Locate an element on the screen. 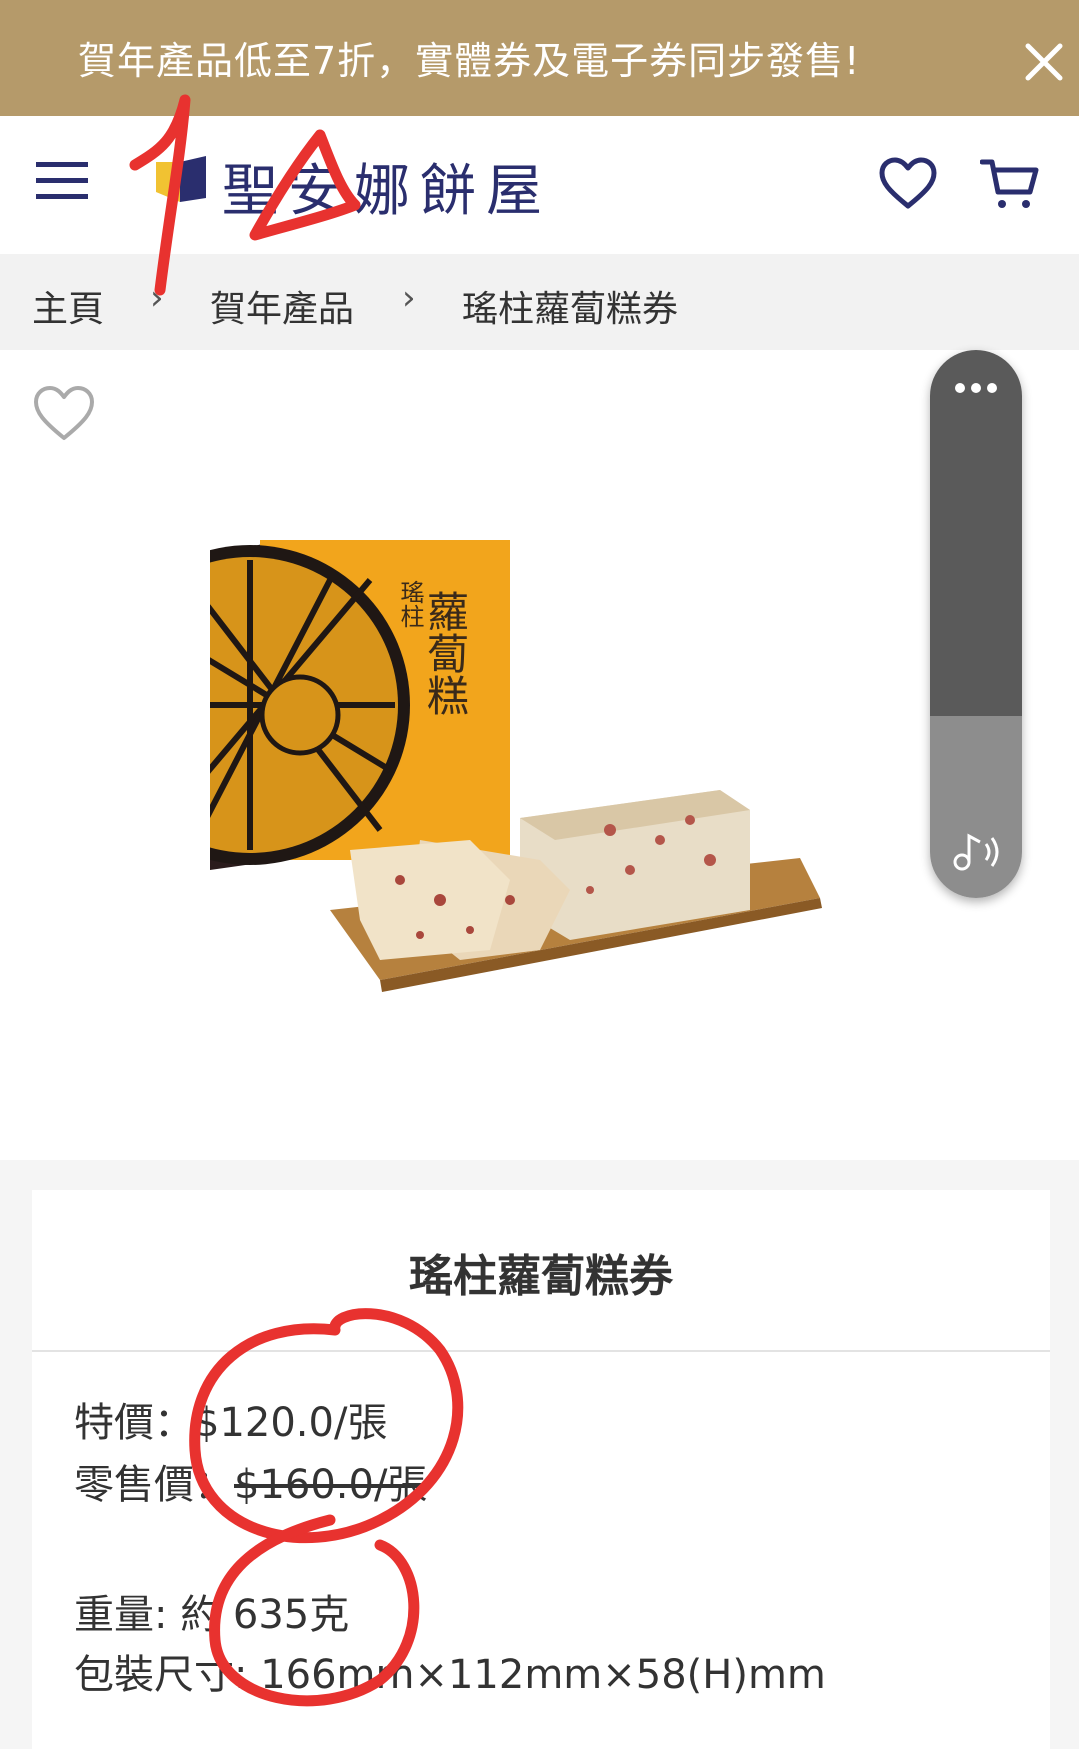 The height and width of the screenshot is (1749, 1079). box-main-text: 蘿蔔糕 is located at coordinates (445, 653).